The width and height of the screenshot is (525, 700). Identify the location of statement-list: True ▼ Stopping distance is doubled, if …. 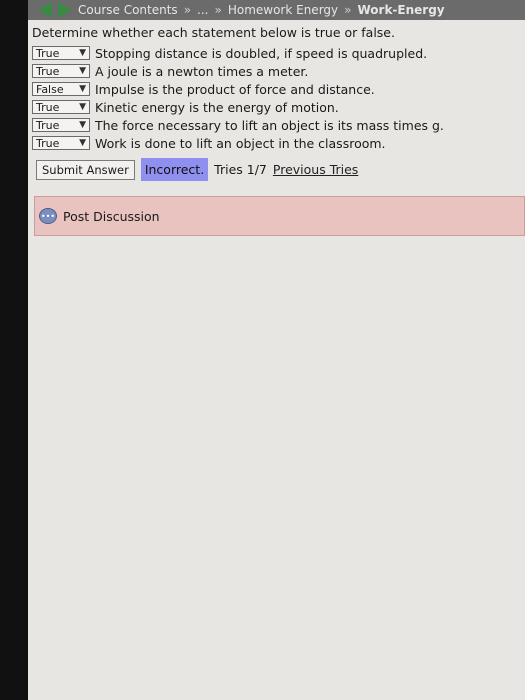
(238, 98).